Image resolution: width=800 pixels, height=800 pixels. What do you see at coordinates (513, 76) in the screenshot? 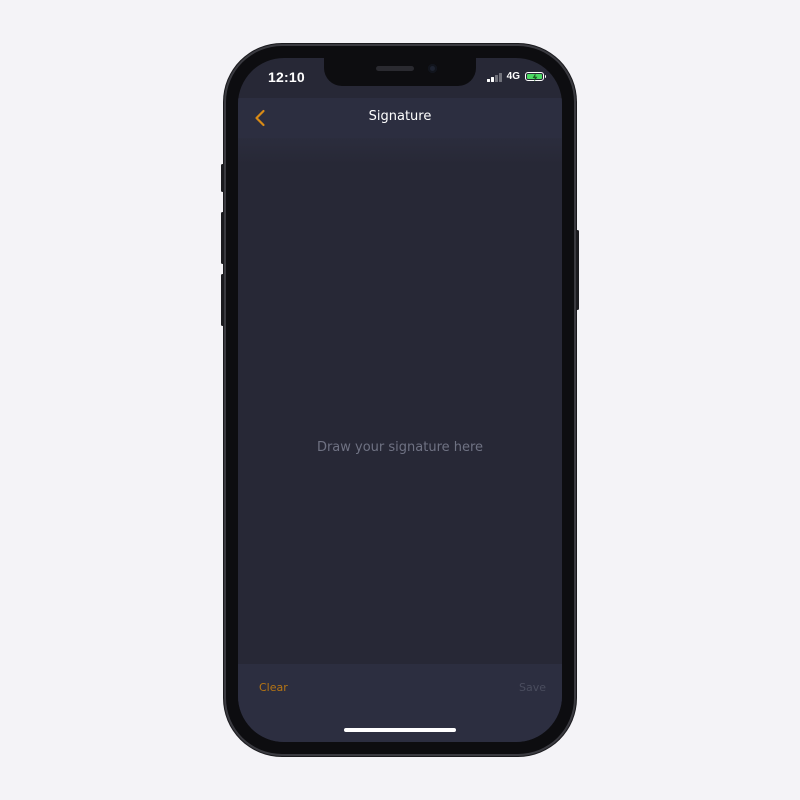
I see `network-type: 4G` at bounding box center [513, 76].